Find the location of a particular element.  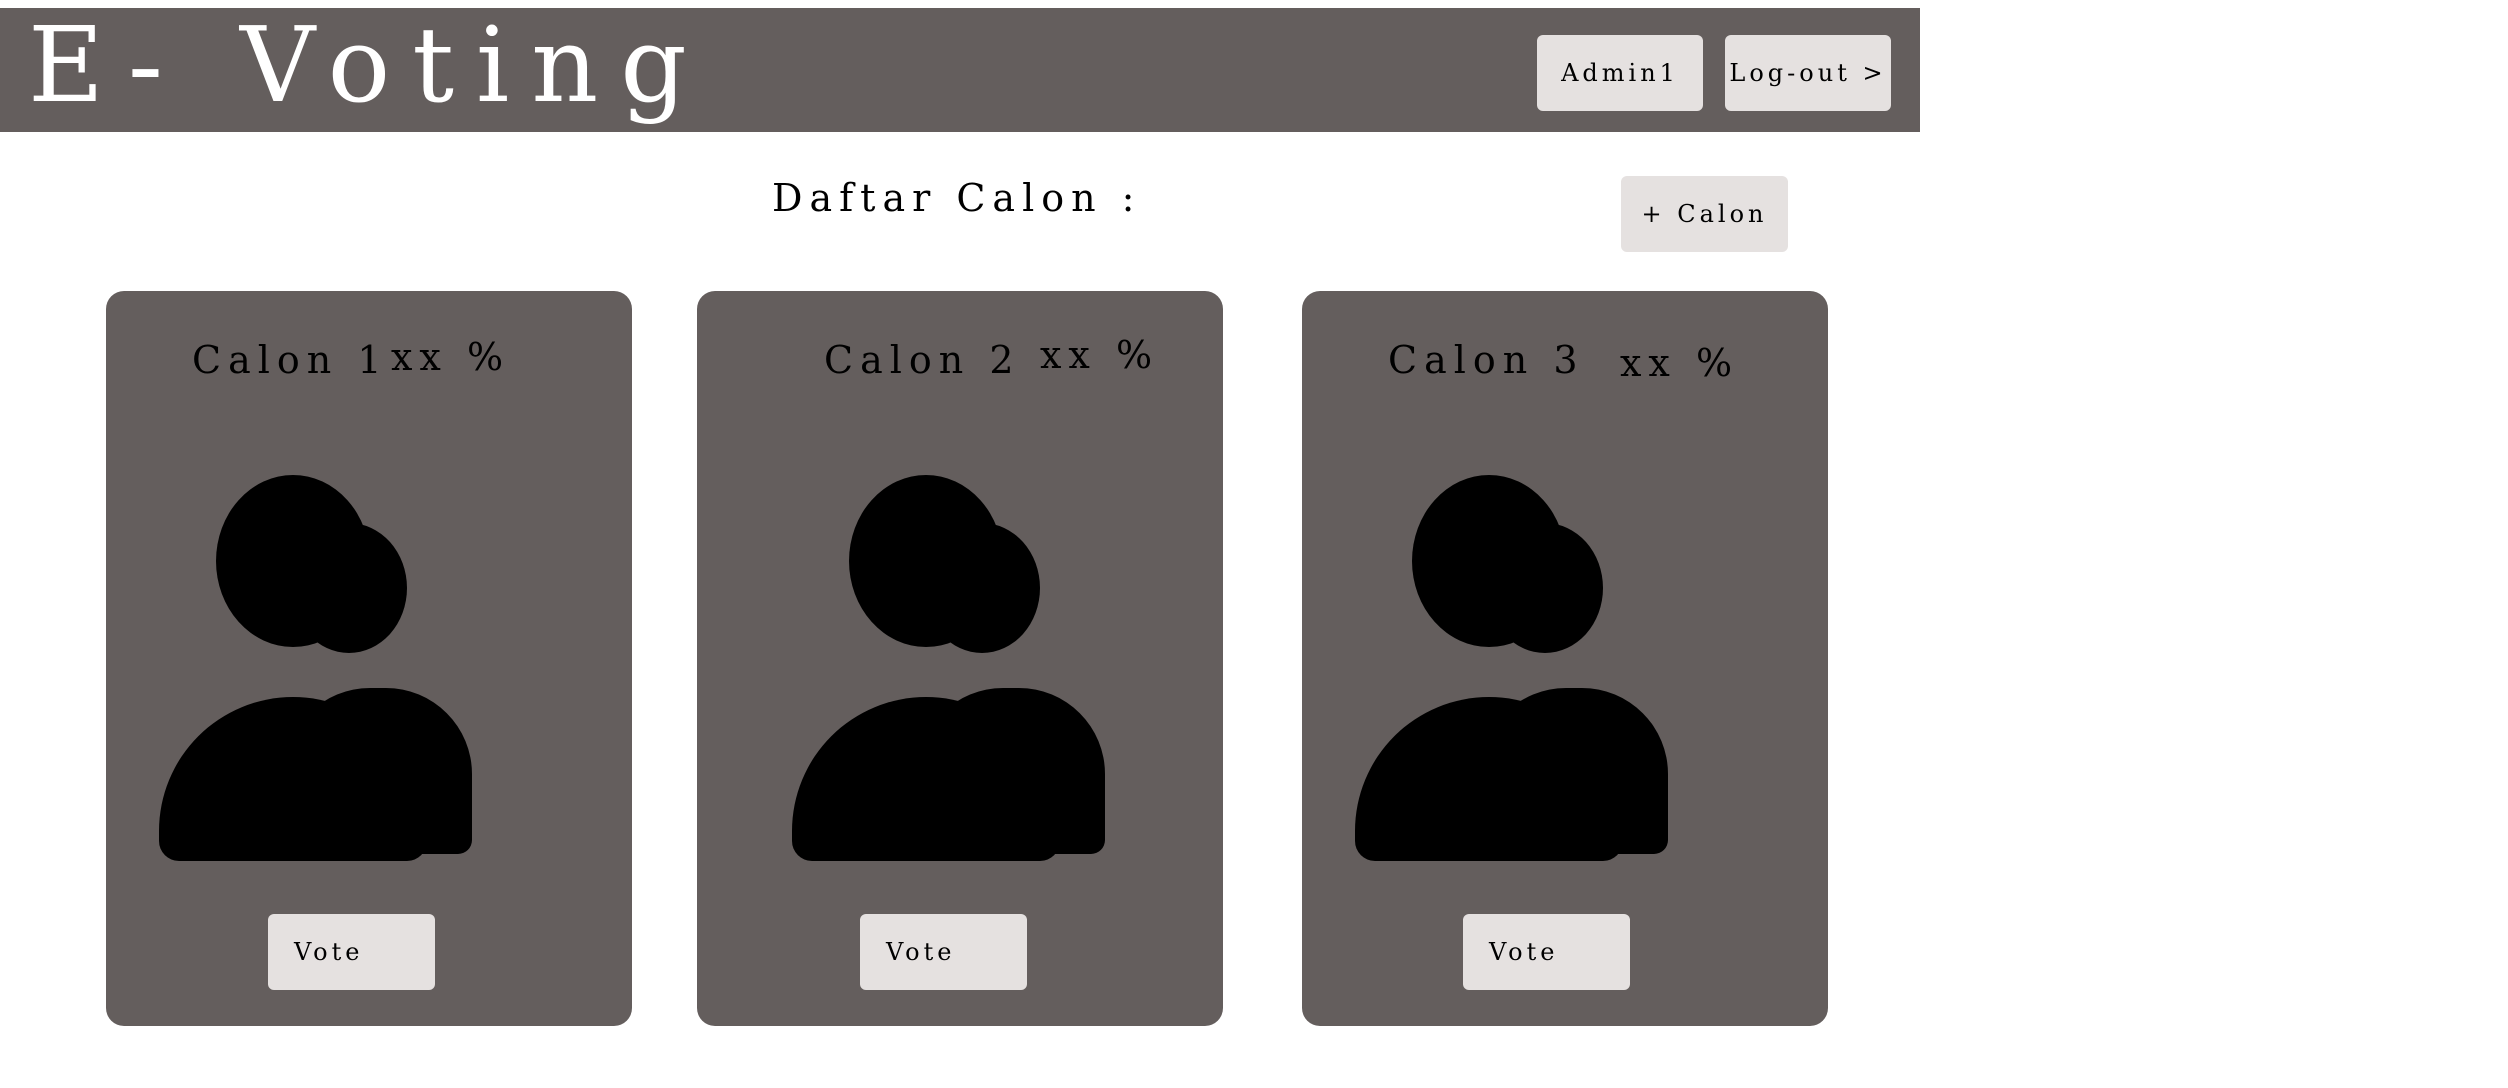

candidate-card: Calon 2 xx % Vote is located at coordinates (960, 658).